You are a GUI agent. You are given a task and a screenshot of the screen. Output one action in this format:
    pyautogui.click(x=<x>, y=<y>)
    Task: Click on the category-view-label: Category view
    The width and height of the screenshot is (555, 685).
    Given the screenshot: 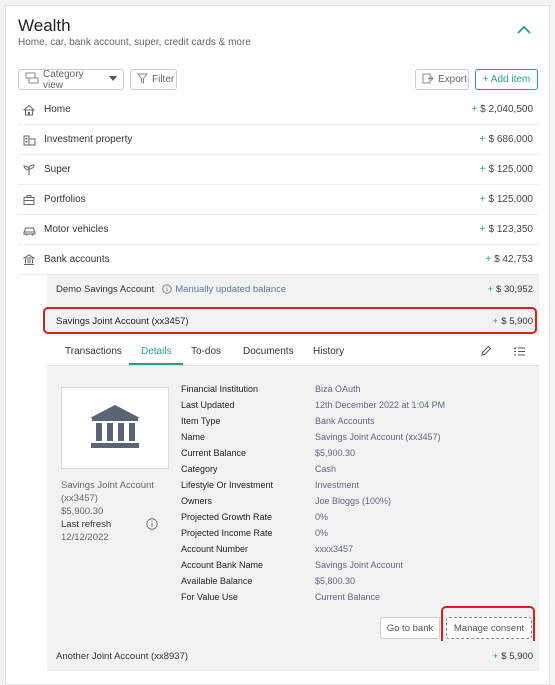 What is the action you would take?
    pyautogui.click(x=63, y=79)
    